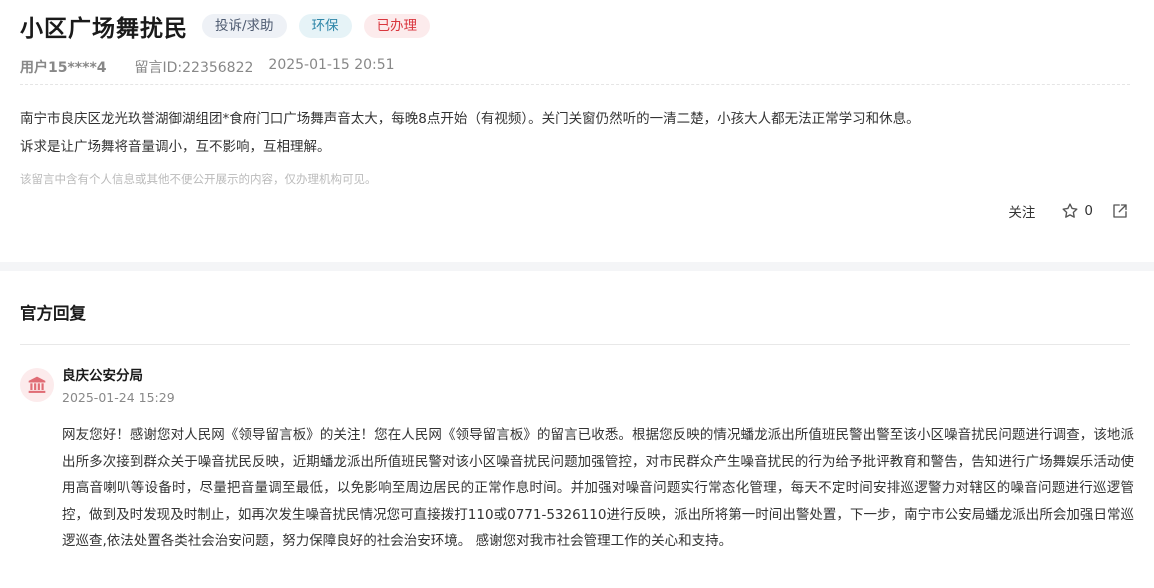 The height and width of the screenshot is (588, 1154). Describe the element at coordinates (104, 29) in the screenshot. I see `page-title: 小区广场舞扰民` at that location.